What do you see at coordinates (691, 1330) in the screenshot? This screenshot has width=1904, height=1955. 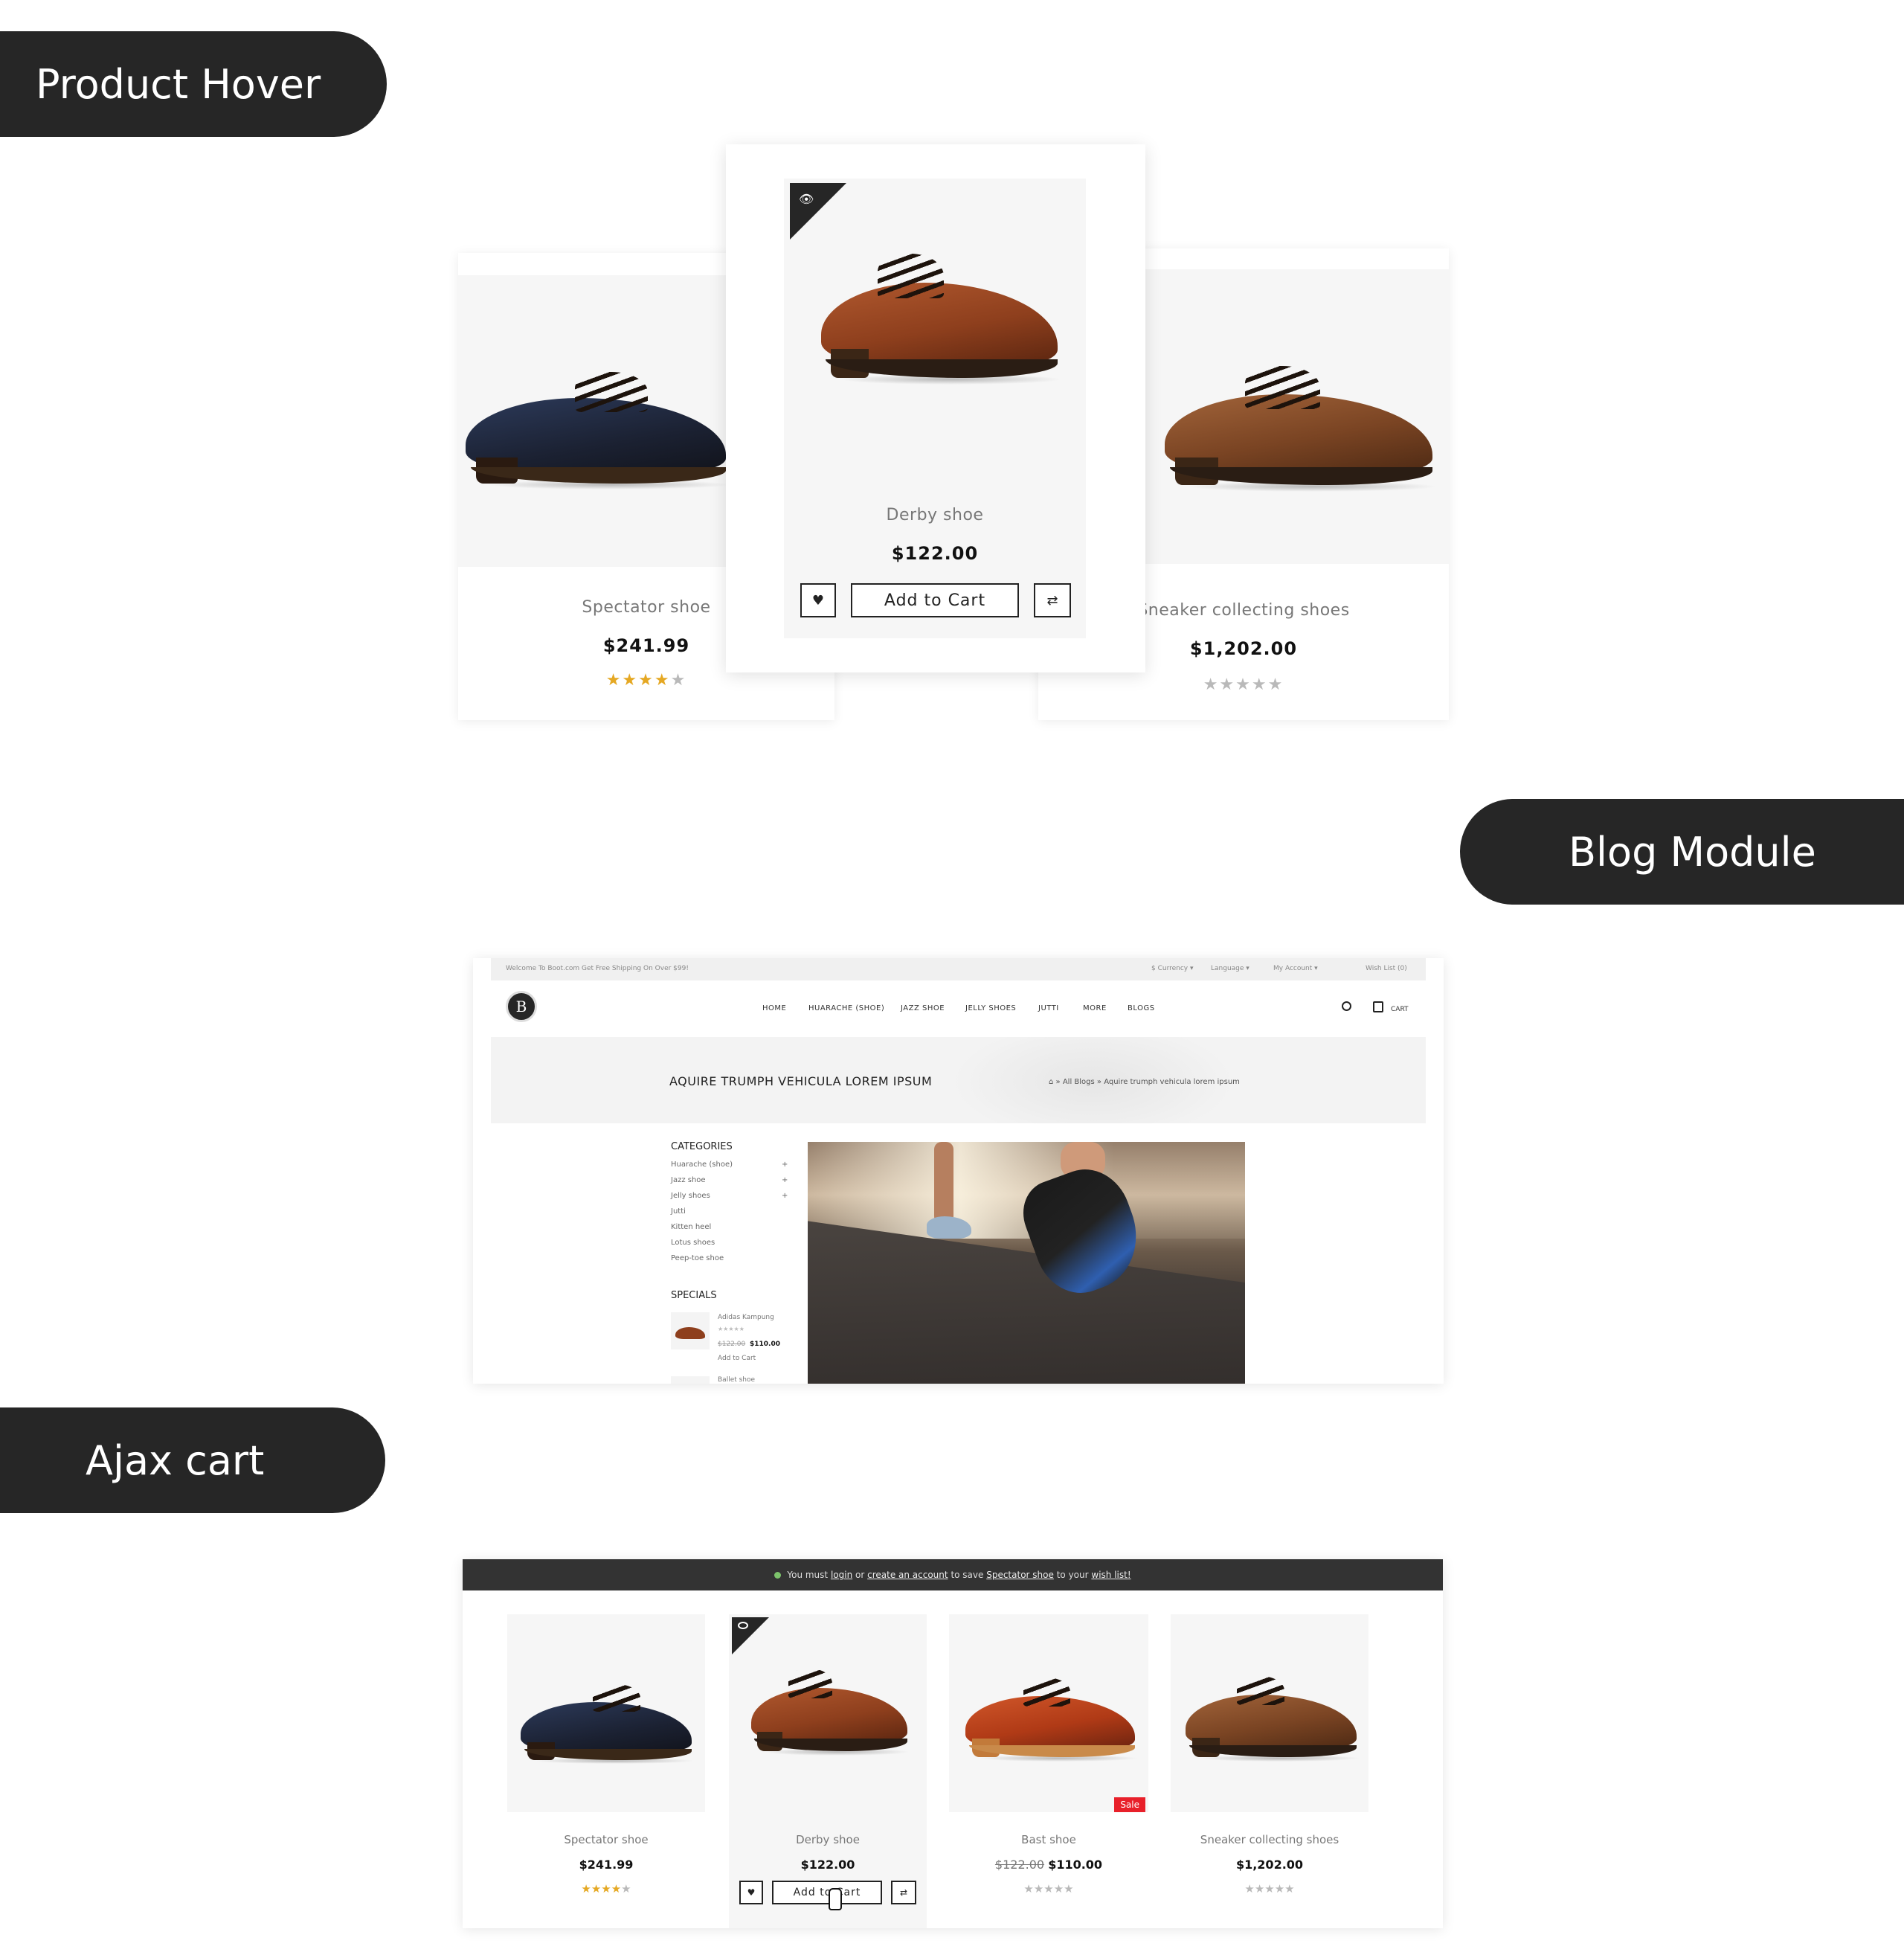 I see `special-thumb` at bounding box center [691, 1330].